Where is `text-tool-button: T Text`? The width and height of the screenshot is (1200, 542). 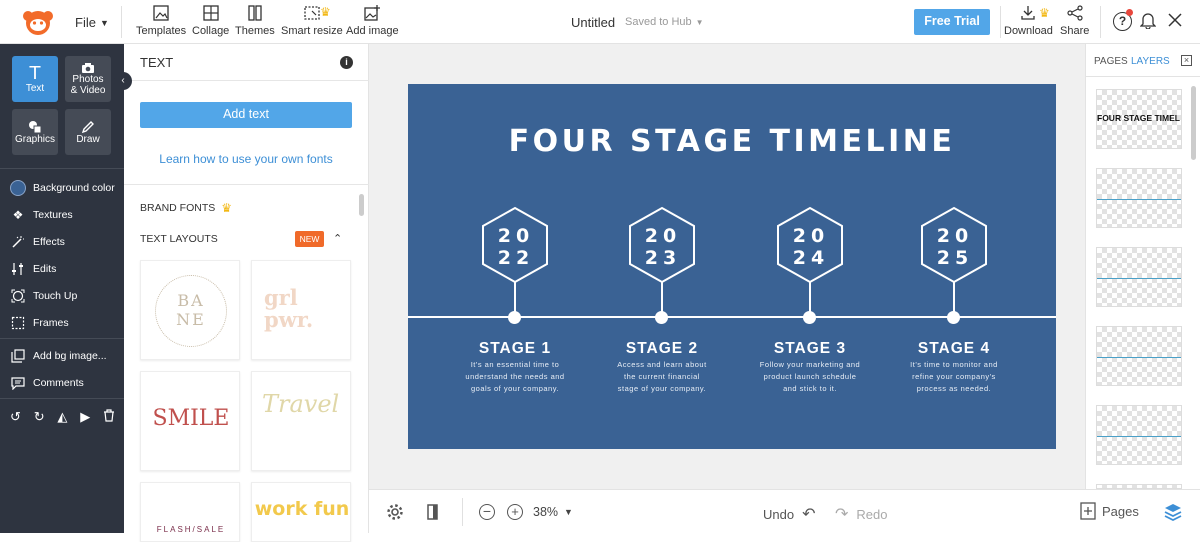 text-tool-button: T Text is located at coordinates (35, 79).